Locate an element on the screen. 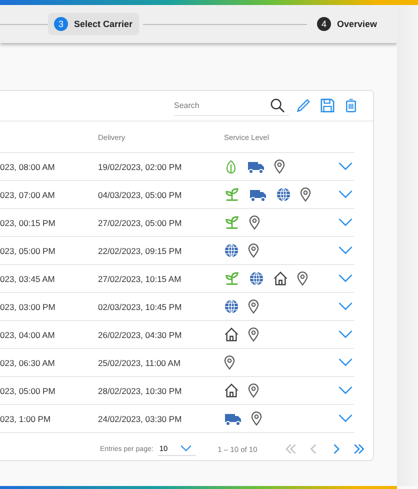  table-cell-text: 023, 1:00 PM is located at coordinates (26, 419).